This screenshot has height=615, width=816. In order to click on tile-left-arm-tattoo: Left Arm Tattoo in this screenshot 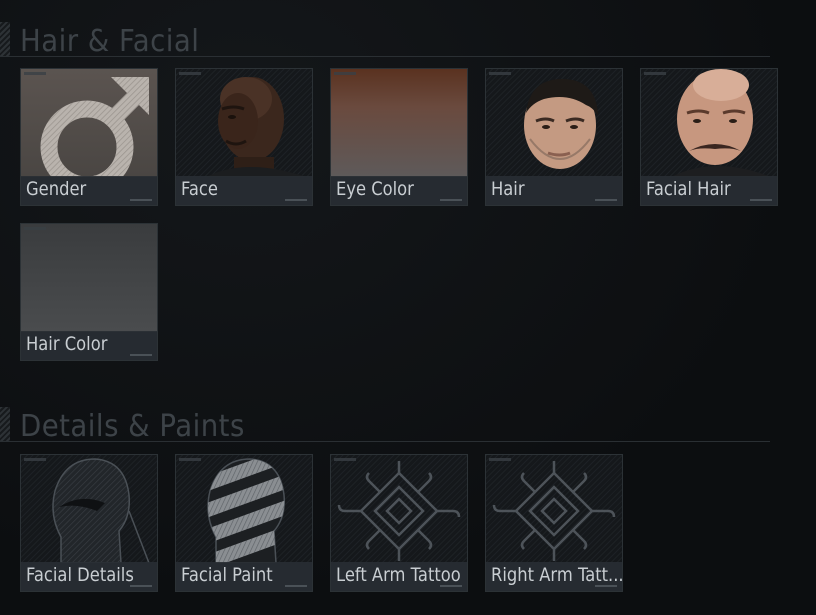, I will do `click(399, 523)`.